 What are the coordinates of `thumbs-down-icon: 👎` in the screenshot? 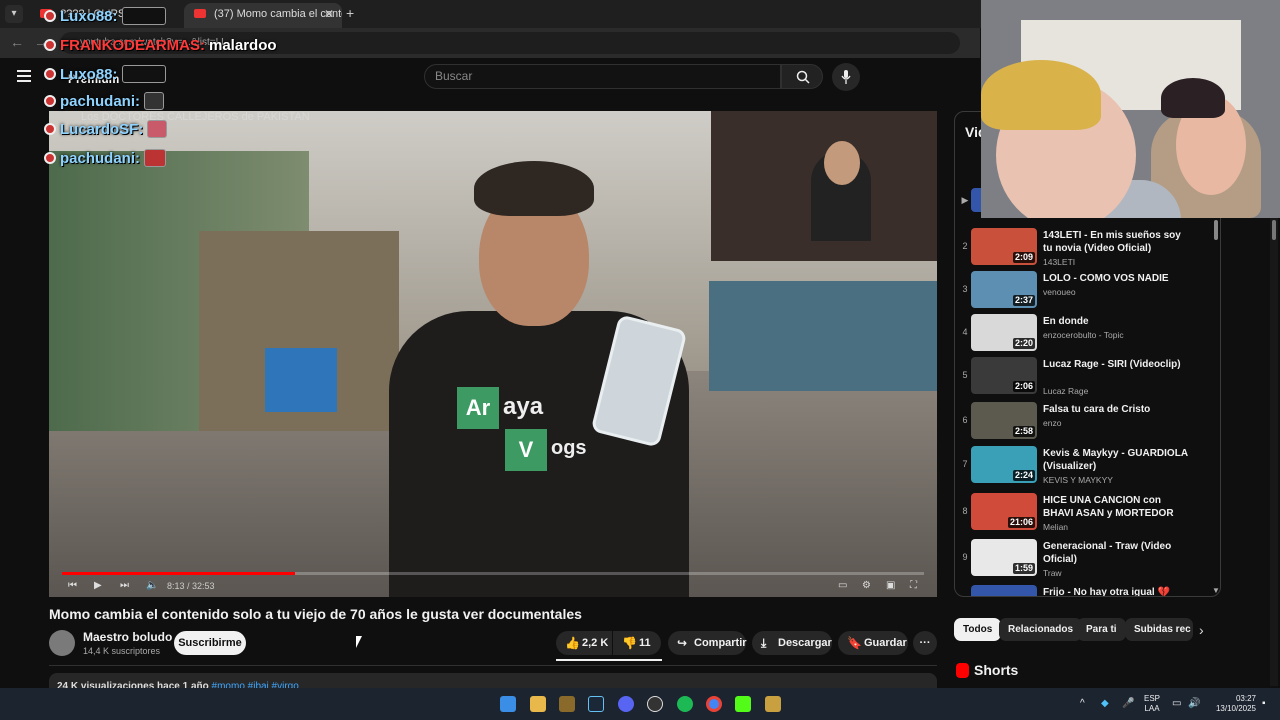 It's located at (629, 643).